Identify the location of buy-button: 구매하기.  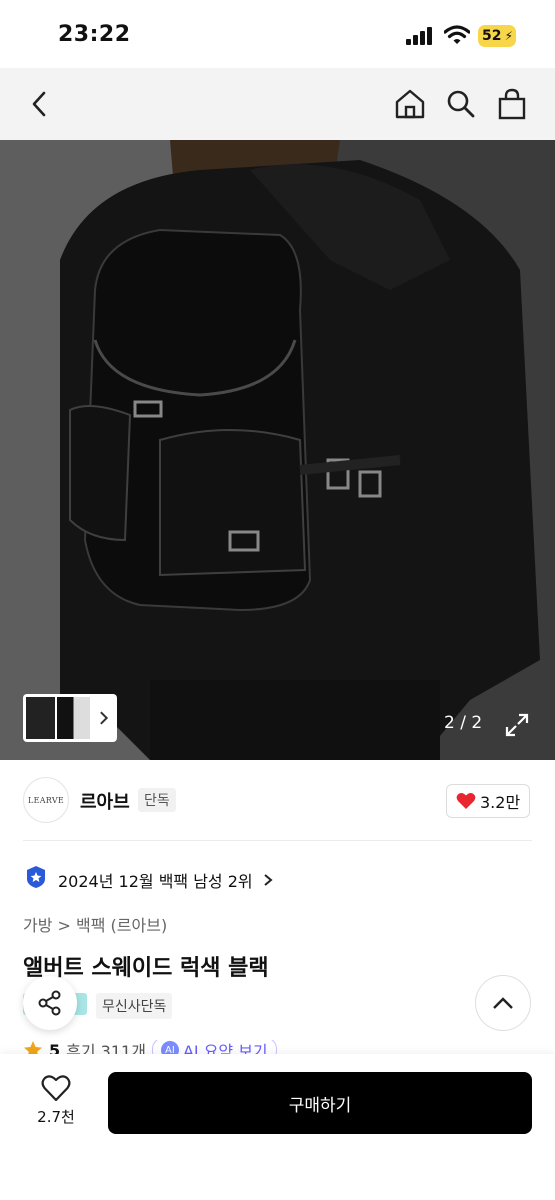
(320, 1103).